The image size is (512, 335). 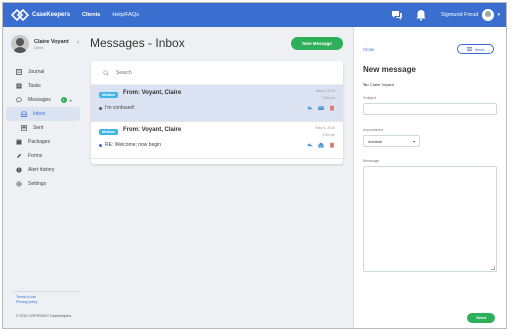 What do you see at coordinates (120, 108) in the screenshot?
I see `message-subject-text: I'm confused!` at bounding box center [120, 108].